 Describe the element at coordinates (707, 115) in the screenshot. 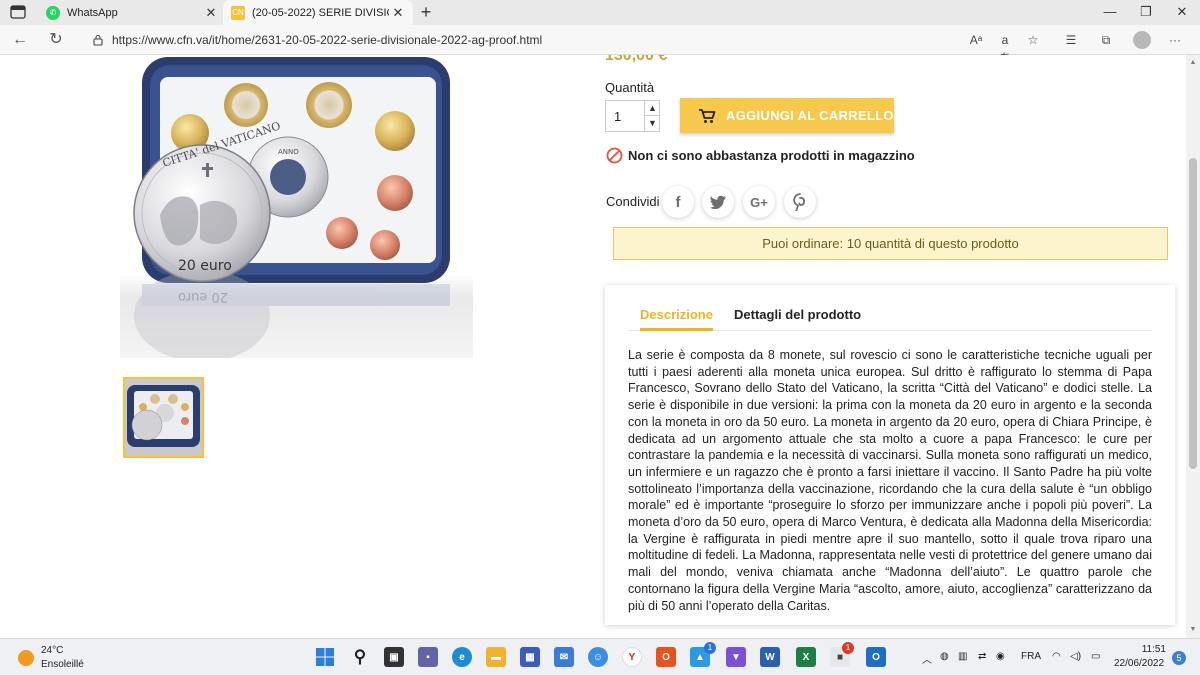

I see `cart-icon` at that location.